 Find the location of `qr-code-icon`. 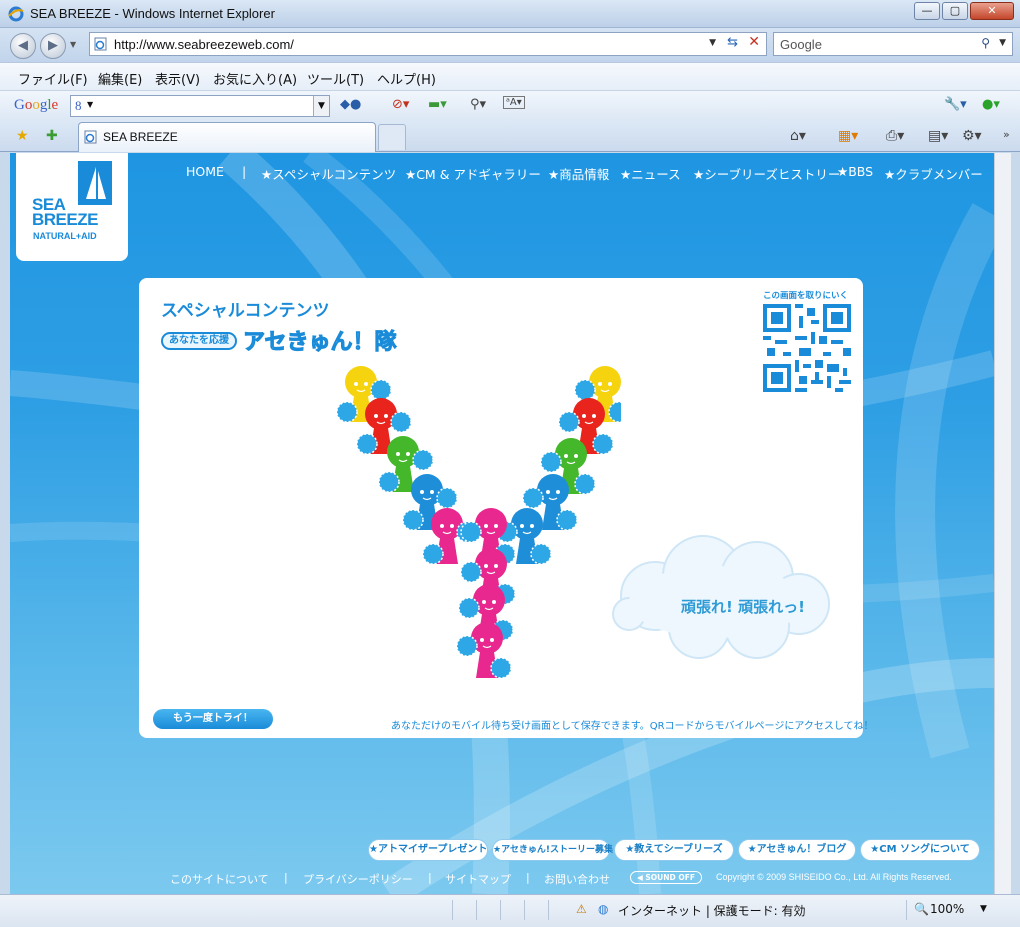

qr-code-icon is located at coordinates (807, 348).